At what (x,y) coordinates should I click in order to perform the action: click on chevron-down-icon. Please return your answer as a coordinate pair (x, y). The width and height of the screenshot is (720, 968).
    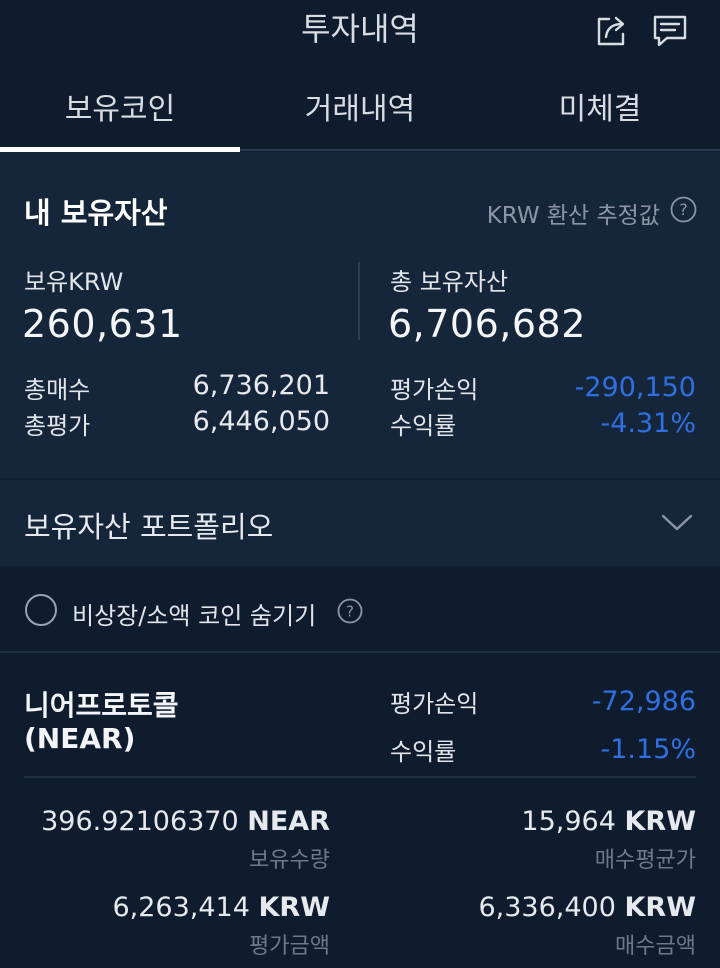
    Looking at the image, I should click on (677, 522).